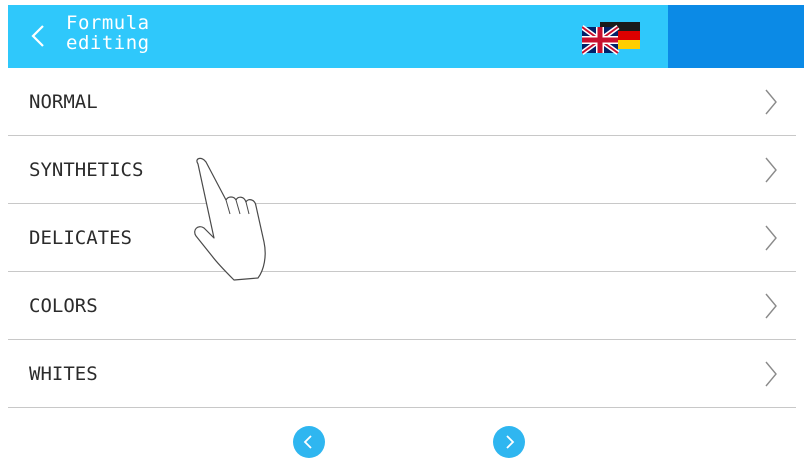  I want to click on list-item-label: NORMAL, so click(63, 102).